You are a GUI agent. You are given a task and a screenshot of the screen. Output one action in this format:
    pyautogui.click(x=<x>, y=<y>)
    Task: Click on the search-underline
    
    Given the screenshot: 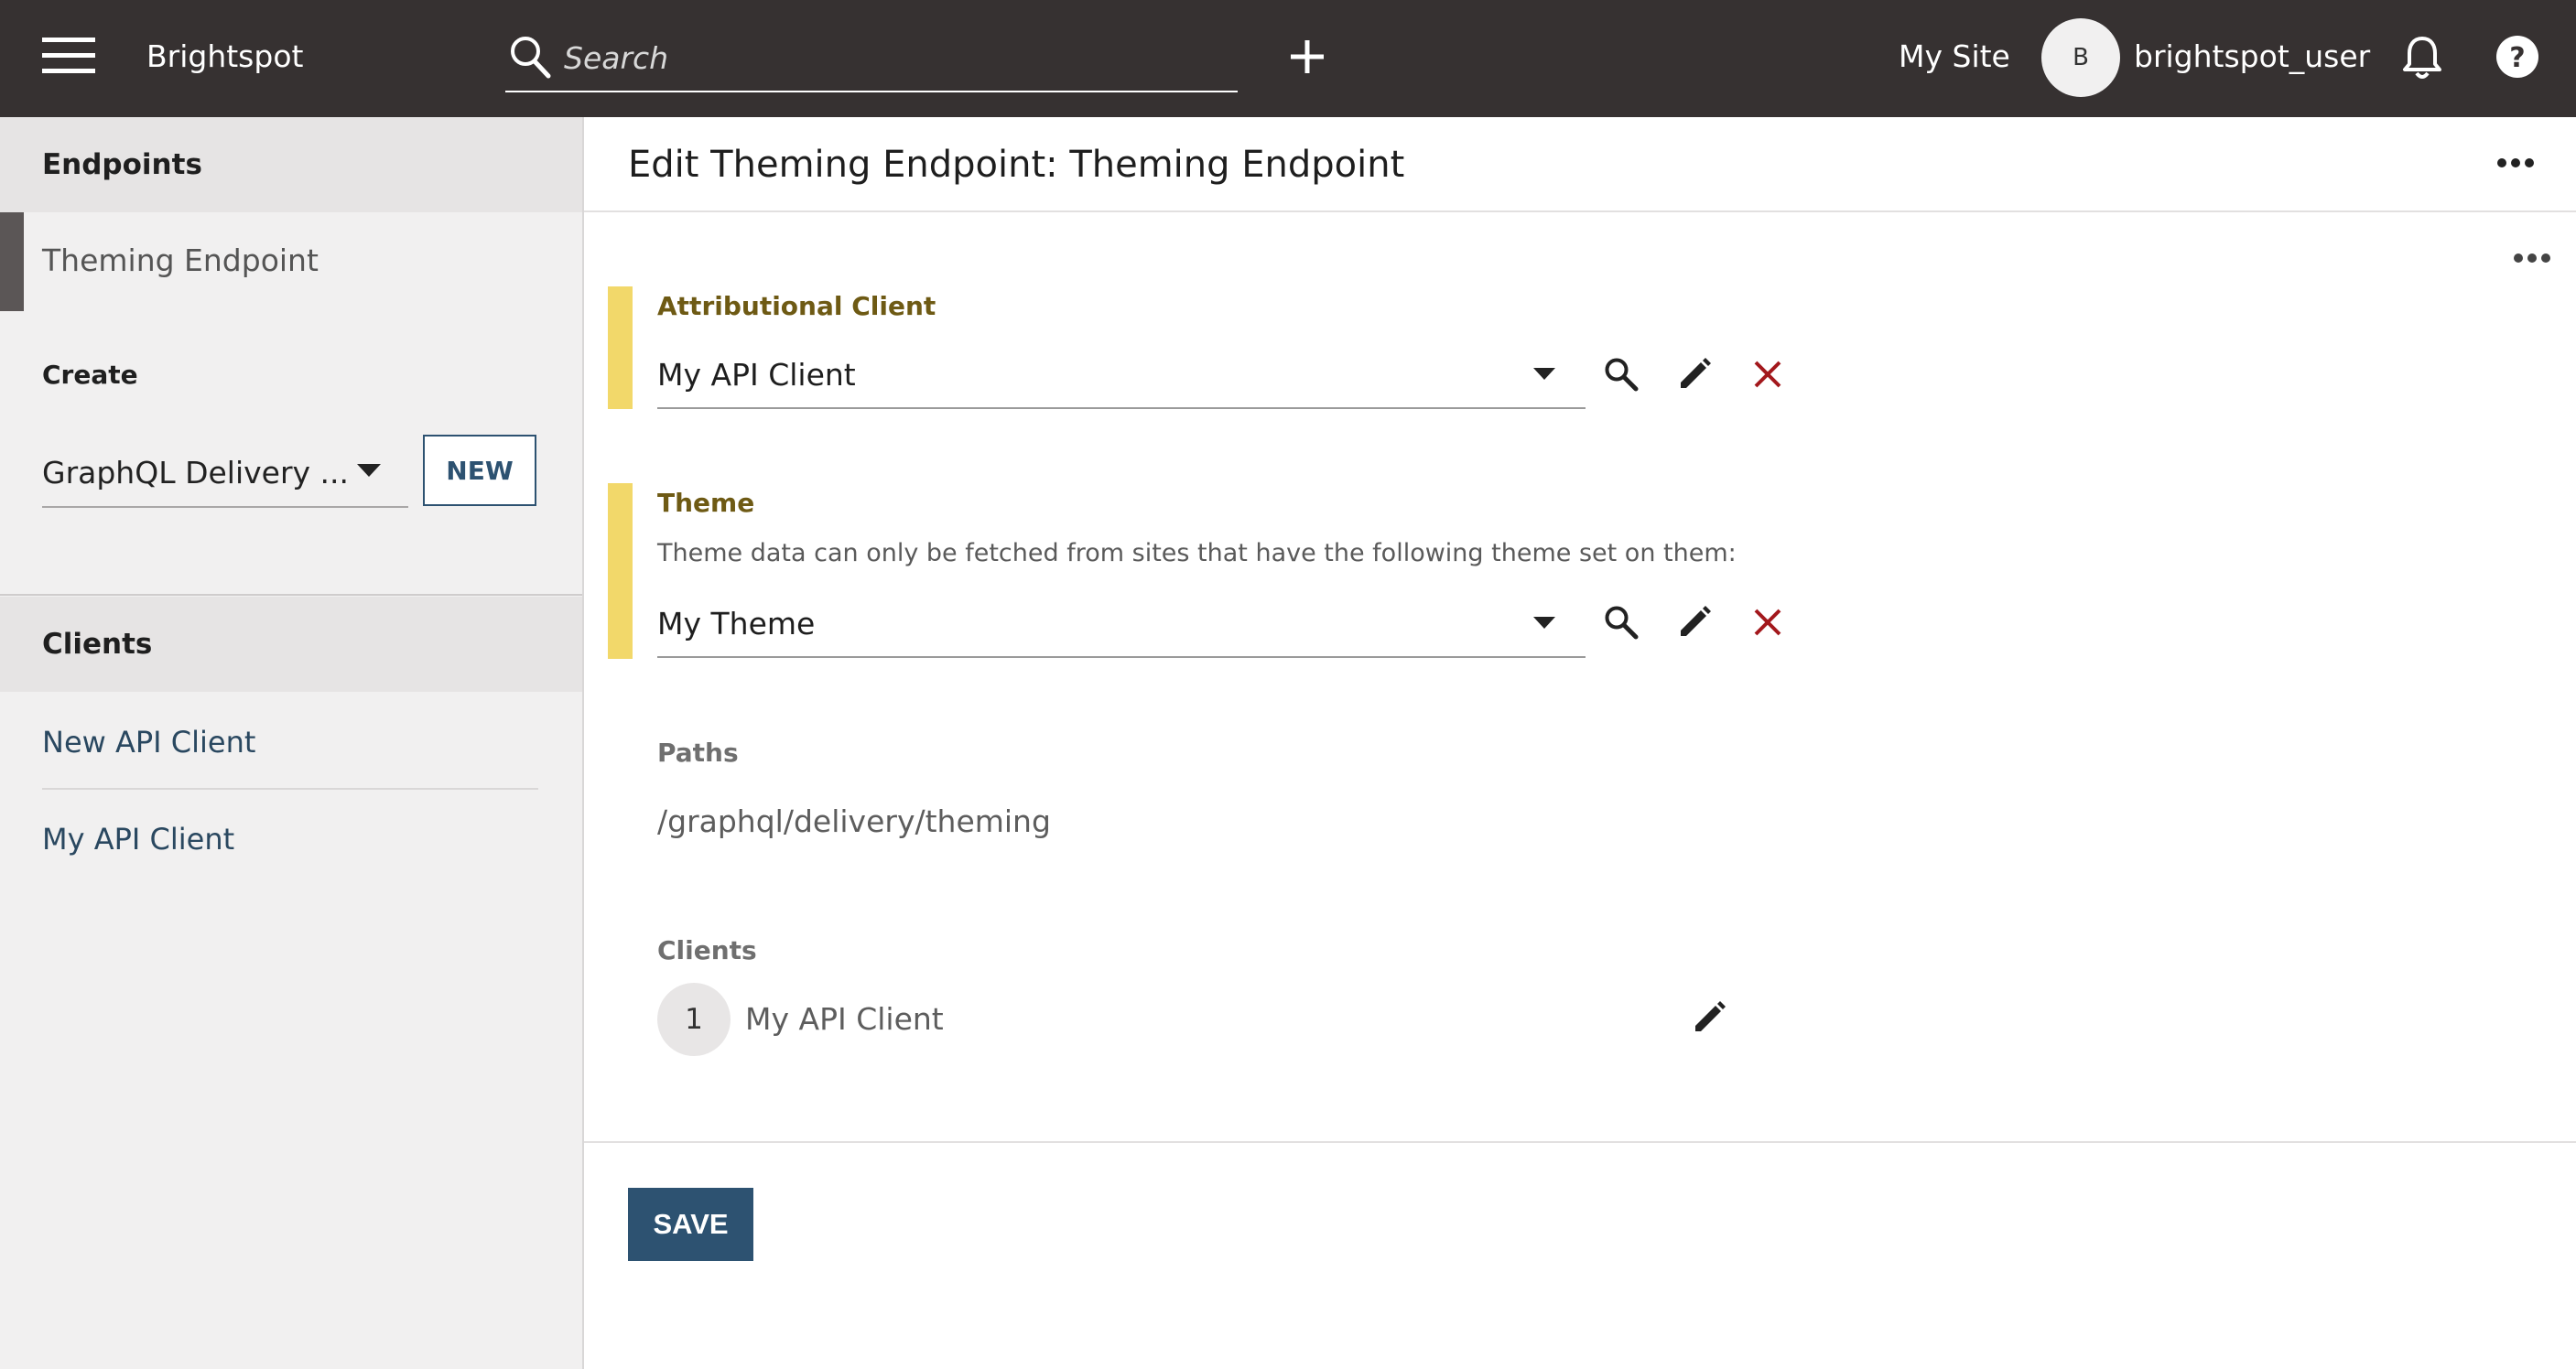 What is the action you would take?
    pyautogui.click(x=872, y=92)
    